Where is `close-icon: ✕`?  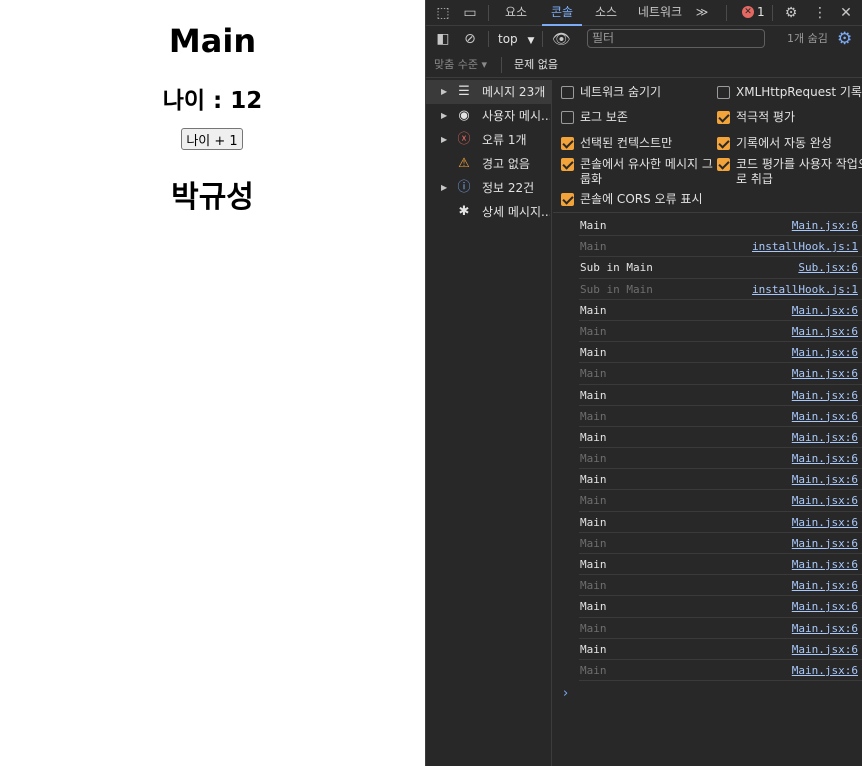
close-icon: ✕ is located at coordinates (846, 13).